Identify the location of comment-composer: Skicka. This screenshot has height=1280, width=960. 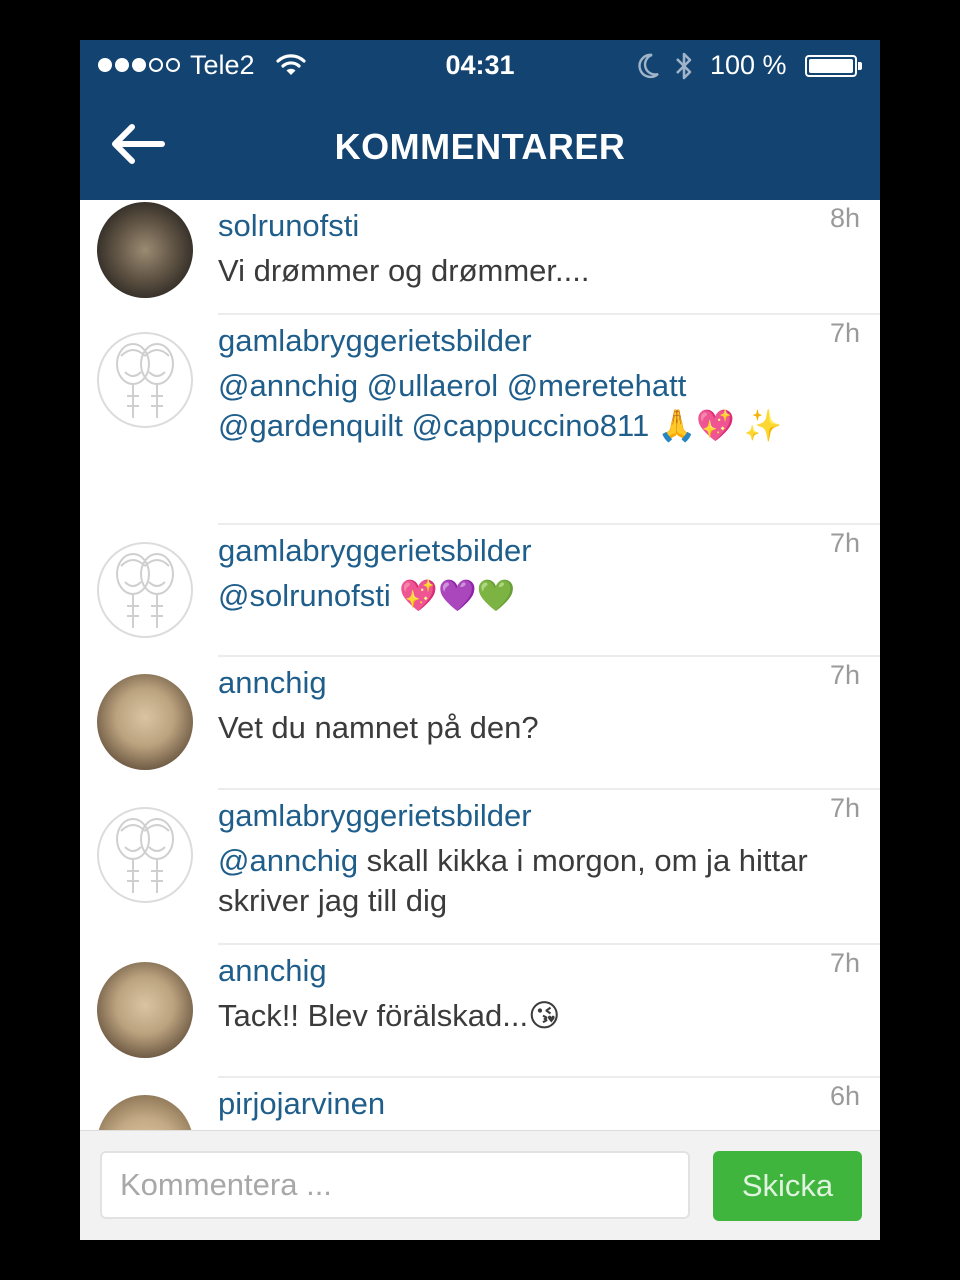
(480, 1185).